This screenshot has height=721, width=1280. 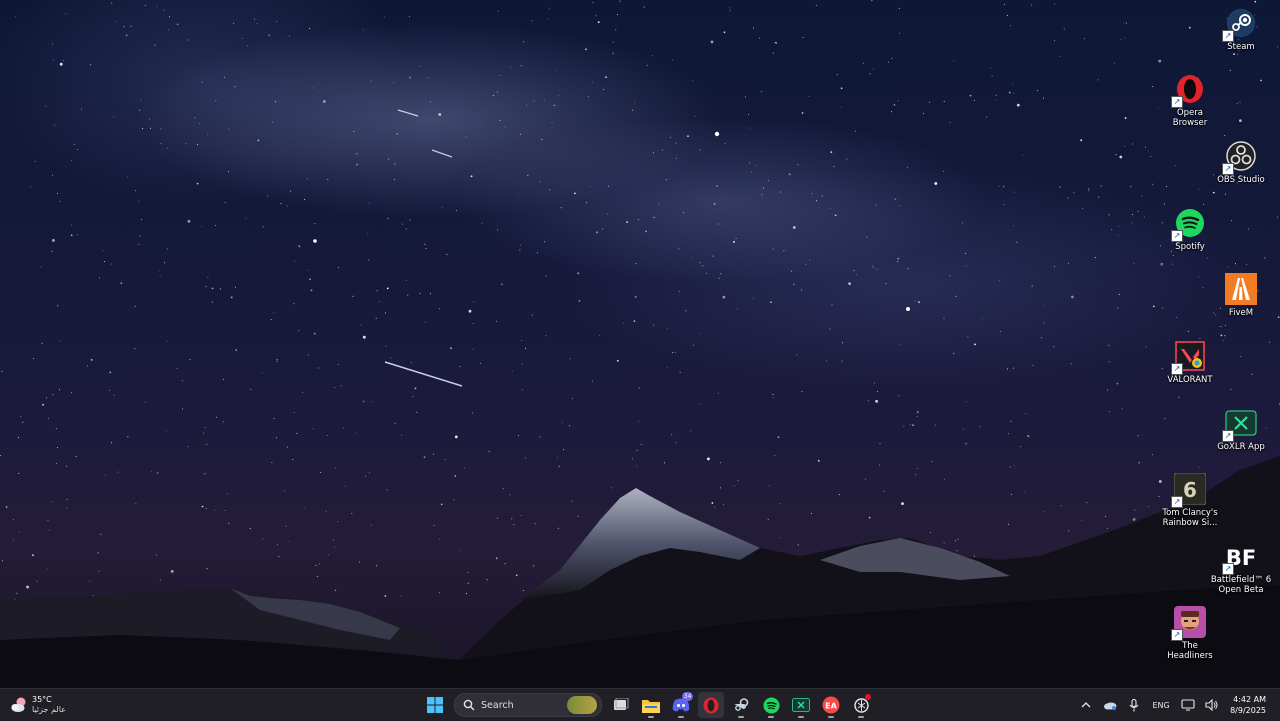 I want to click on desktop-icon-label: VALORANT, so click(x=1190, y=380).